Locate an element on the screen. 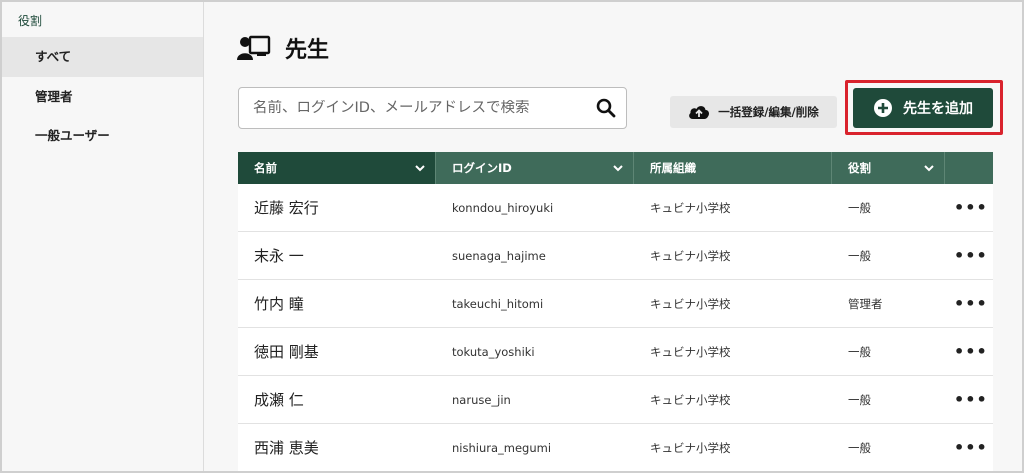 This screenshot has width=1024, height=473. column-header-actions is located at coordinates (969, 168).